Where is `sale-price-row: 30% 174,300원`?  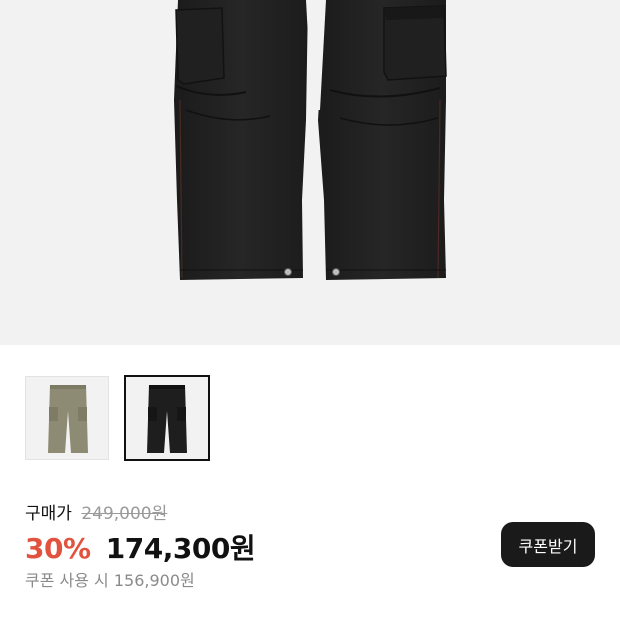 sale-price-row: 30% 174,300원 is located at coordinates (140, 547).